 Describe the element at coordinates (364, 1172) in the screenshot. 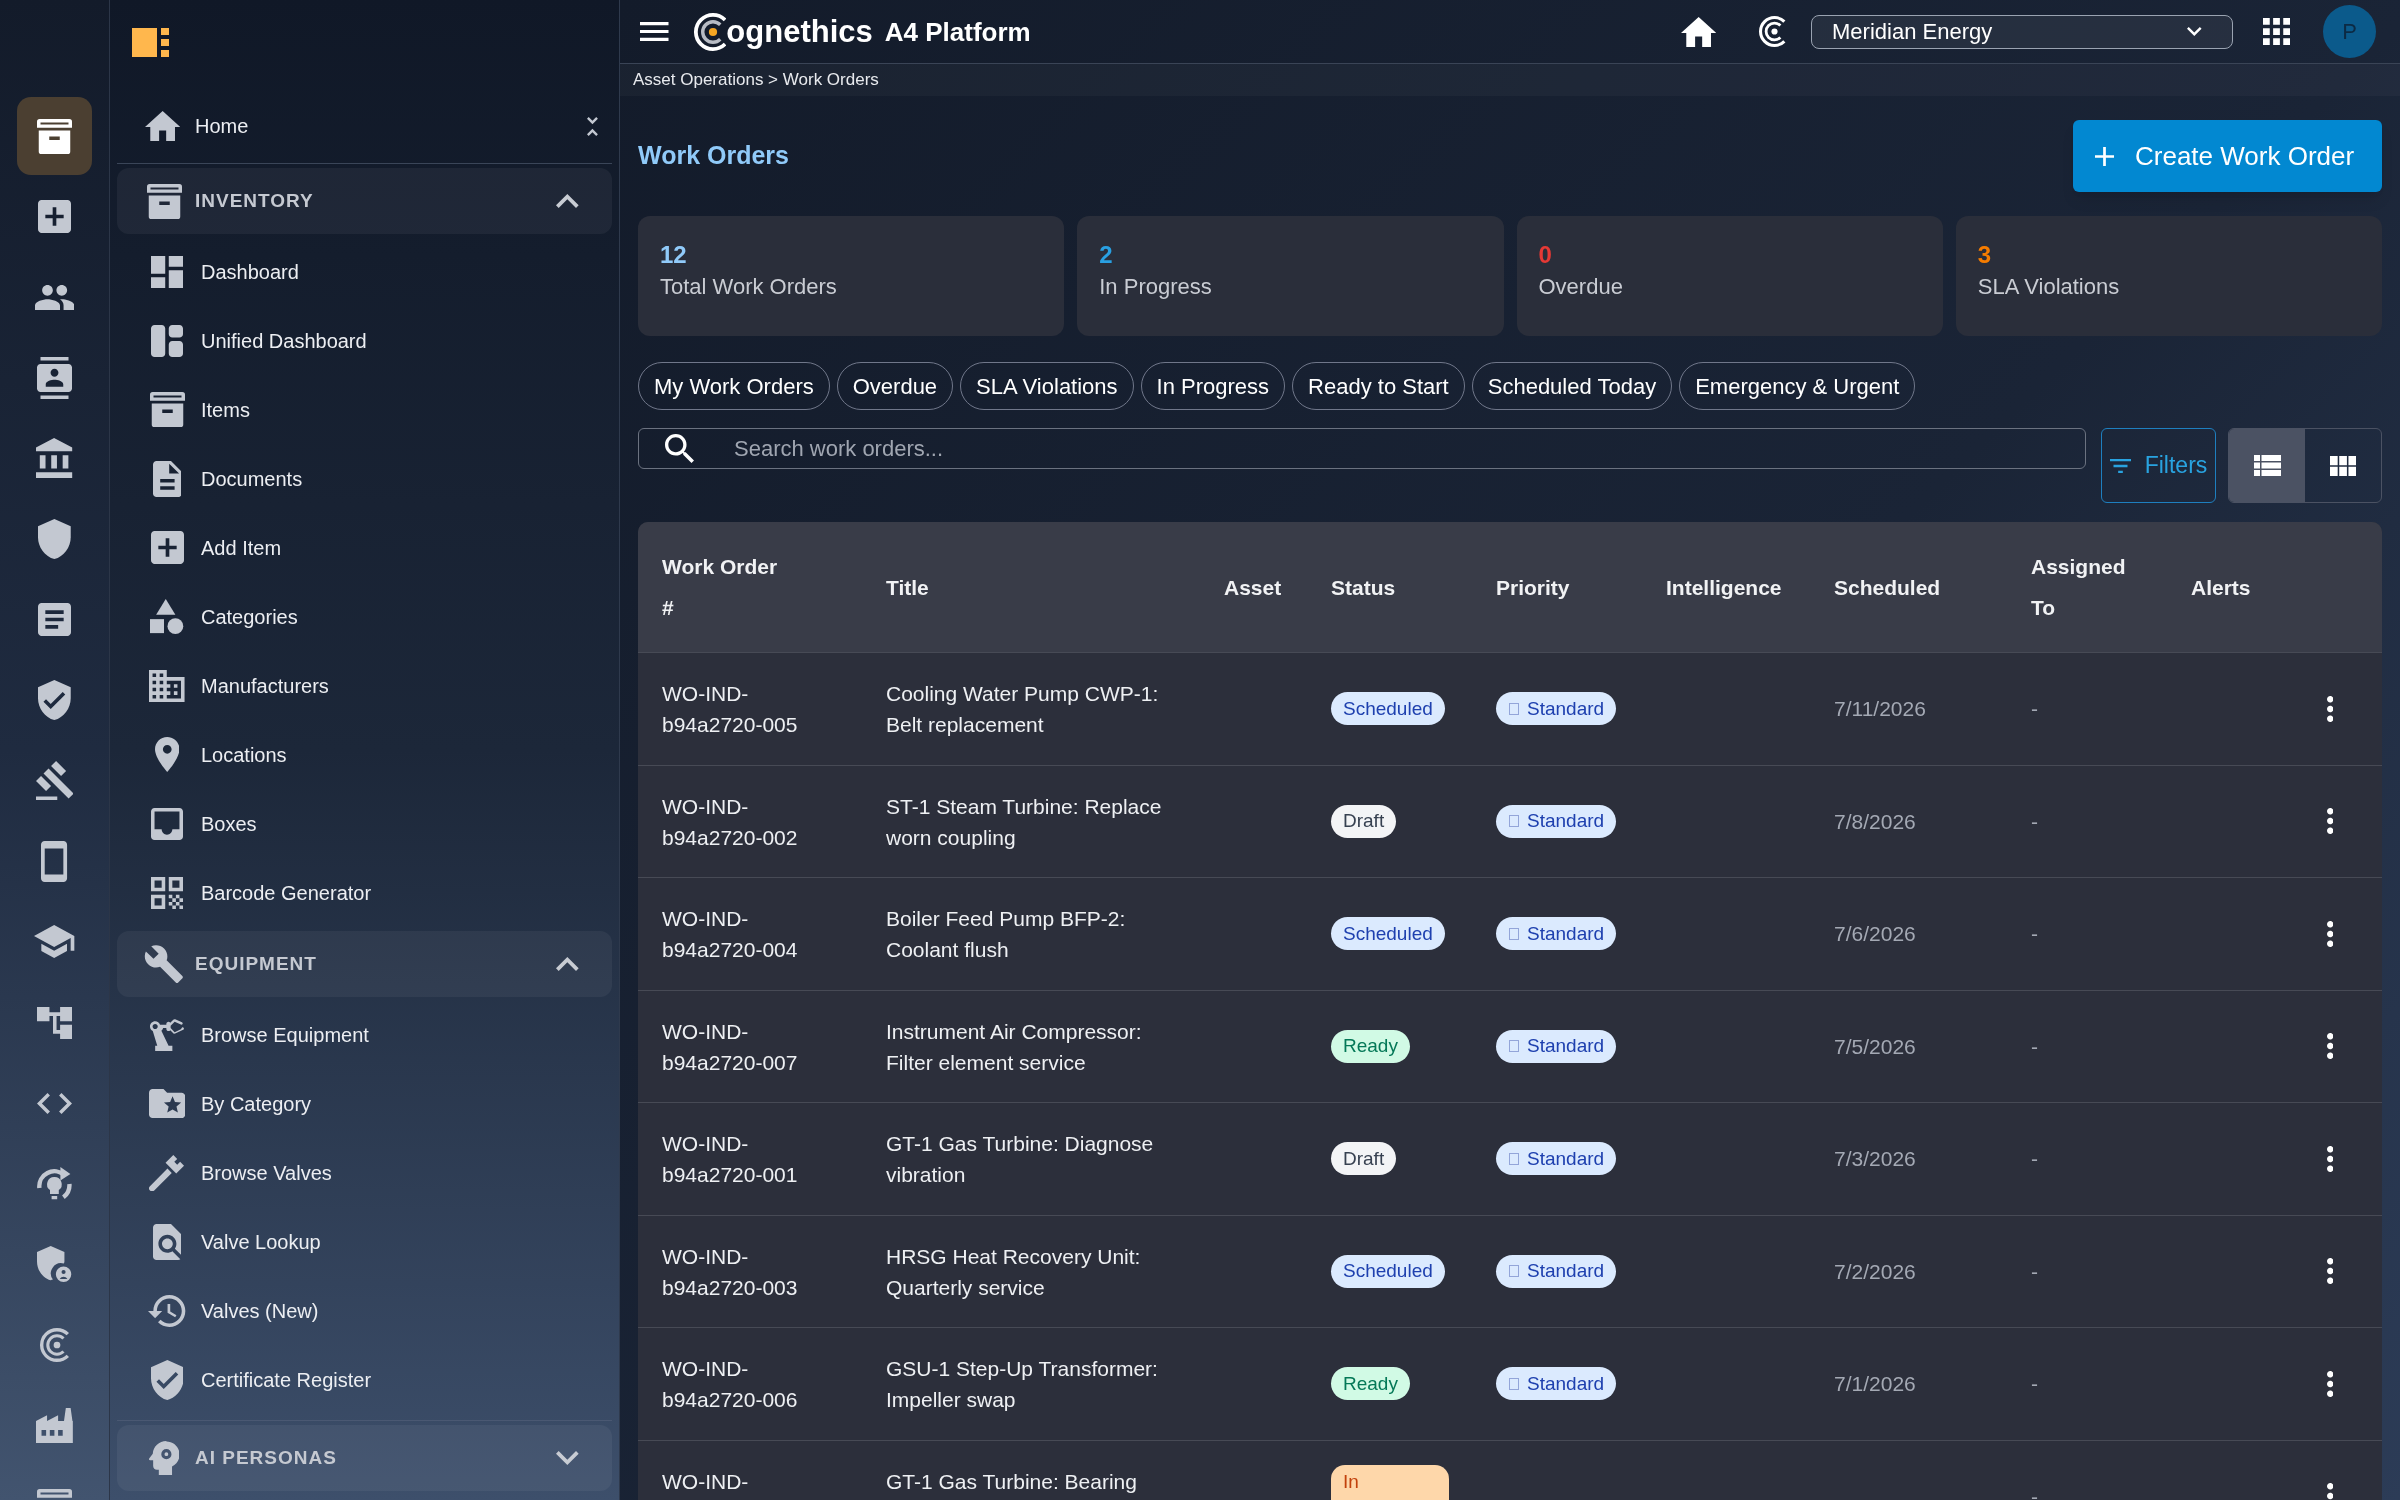

I see `sidebar-nav-item: Browse Valves` at that location.